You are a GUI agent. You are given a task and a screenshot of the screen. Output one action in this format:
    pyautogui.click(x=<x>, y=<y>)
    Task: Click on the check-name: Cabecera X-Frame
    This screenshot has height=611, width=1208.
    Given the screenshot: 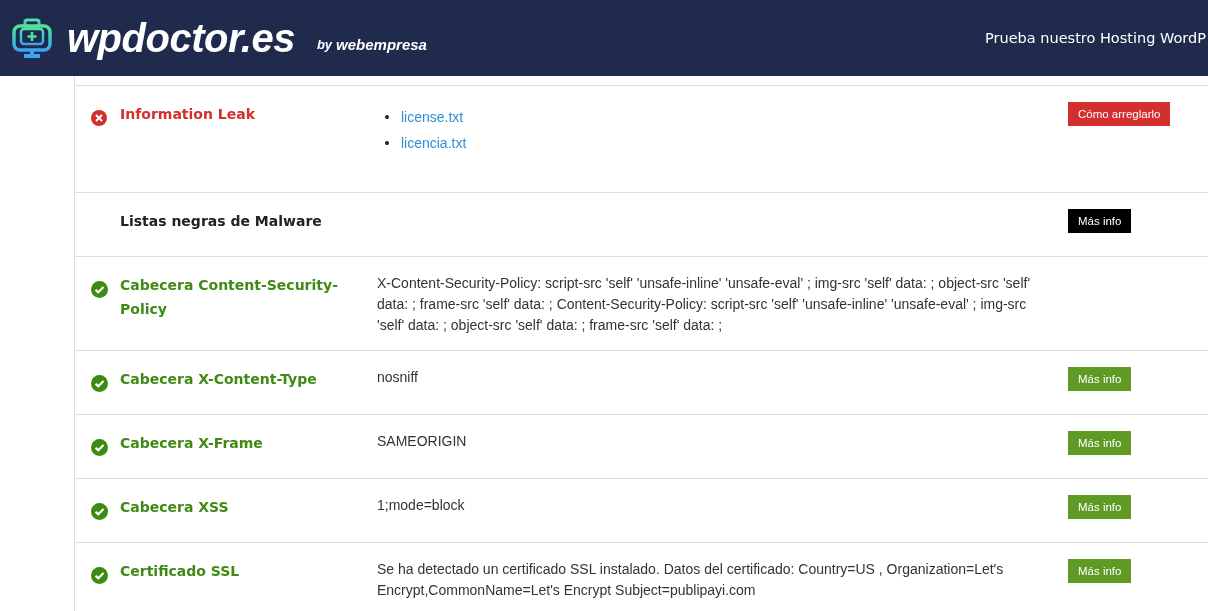 What is the action you would take?
    pyautogui.click(x=192, y=443)
    